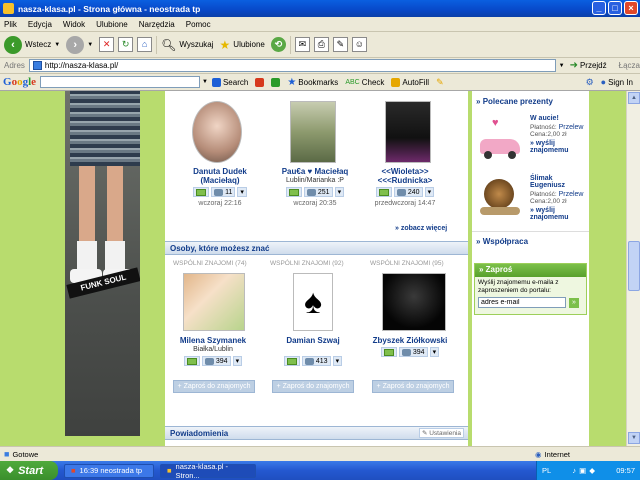 Image resolution: width=640 pixels, height=480 pixels. What do you see at coordinates (315, 171) in the screenshot?
I see `friend-name: Pau€a ♥ Maciełaq` at bounding box center [315, 171].